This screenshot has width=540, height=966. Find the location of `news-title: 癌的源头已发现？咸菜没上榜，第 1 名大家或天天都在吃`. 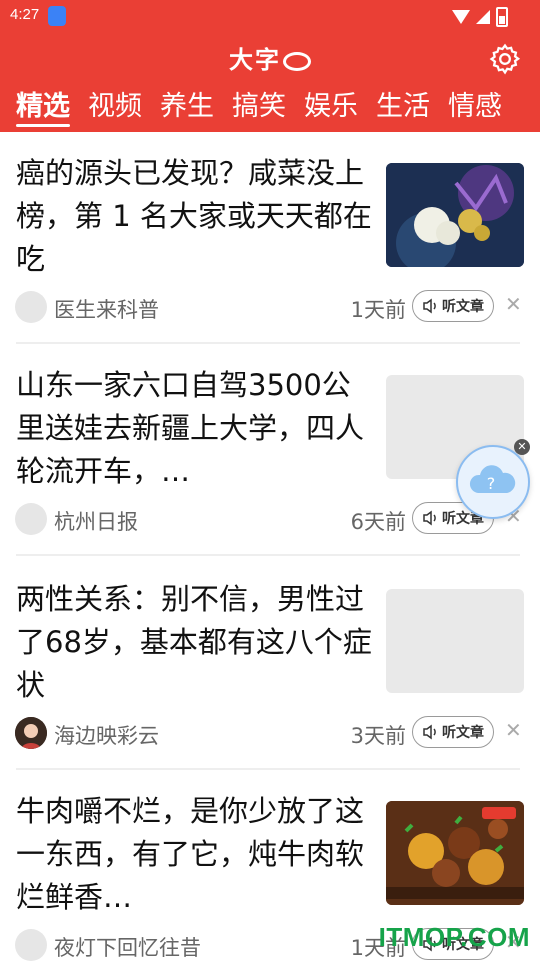

news-title: 癌的源头已发现？咸菜没上榜，第 1 名大家或天天都在吃 is located at coordinates (194, 216).